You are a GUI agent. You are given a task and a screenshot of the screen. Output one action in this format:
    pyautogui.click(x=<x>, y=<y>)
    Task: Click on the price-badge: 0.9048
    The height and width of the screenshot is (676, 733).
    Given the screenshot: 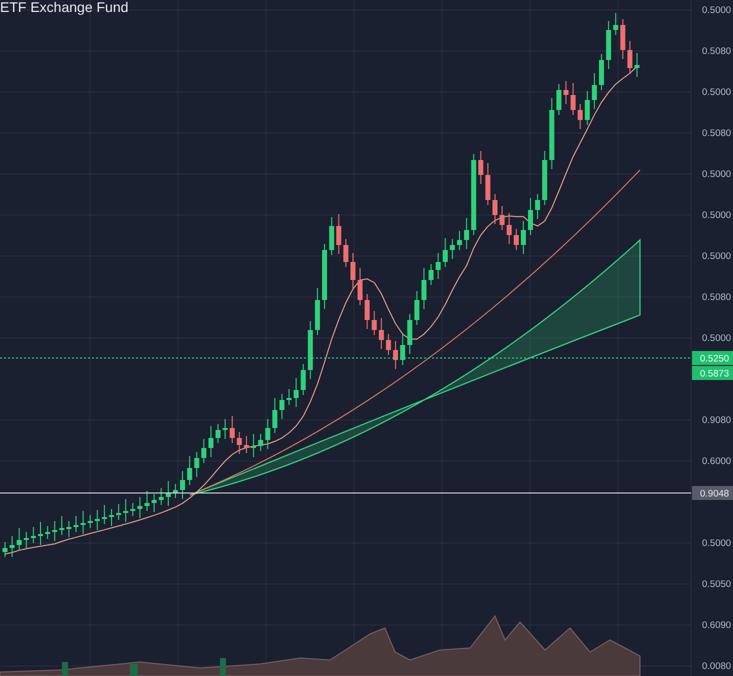 What is the action you would take?
    pyautogui.click(x=712, y=493)
    